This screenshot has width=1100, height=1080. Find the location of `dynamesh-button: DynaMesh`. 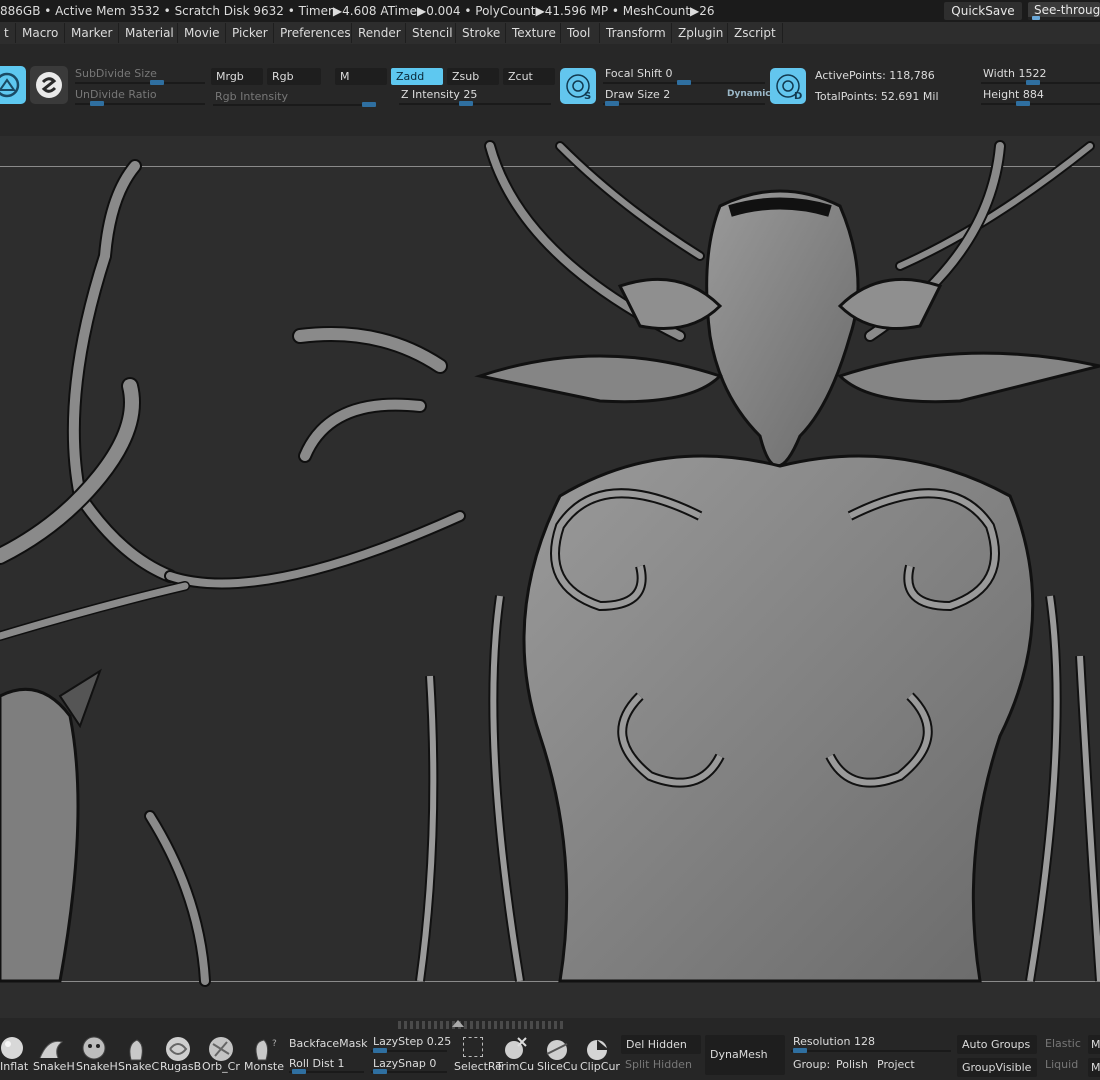

dynamesh-button: DynaMesh is located at coordinates (745, 1055).